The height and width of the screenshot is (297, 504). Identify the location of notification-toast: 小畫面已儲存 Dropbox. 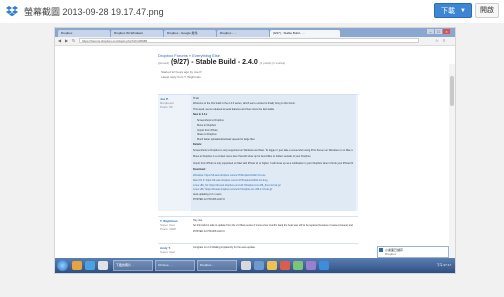
(413, 252).